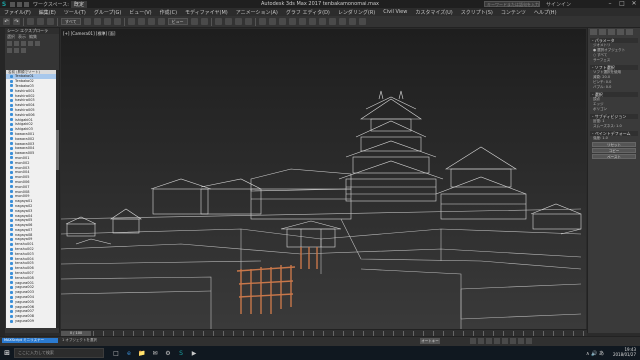 Image resolution: width=640 pixels, height=360 pixels. What do you see at coordinates (30, 43) in the screenshot?
I see `filter-cameras-icon` at bounding box center [30, 43].